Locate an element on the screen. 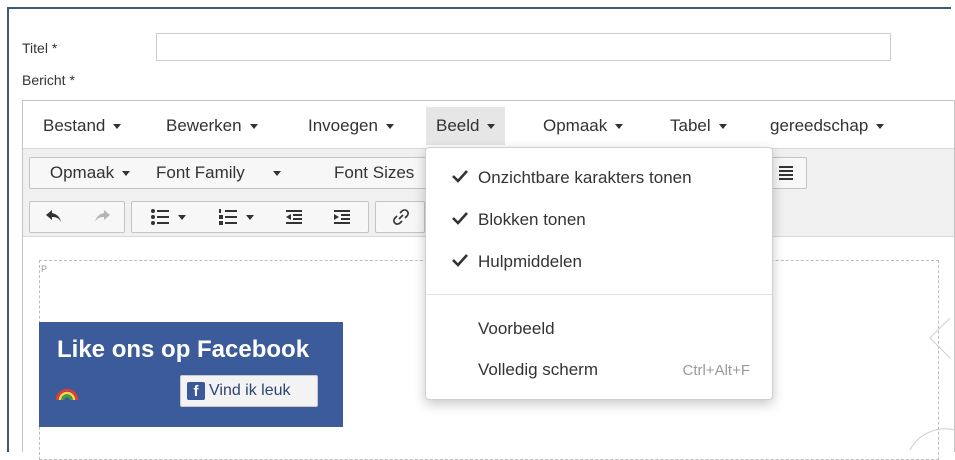  undo-icon is located at coordinates (53, 216).